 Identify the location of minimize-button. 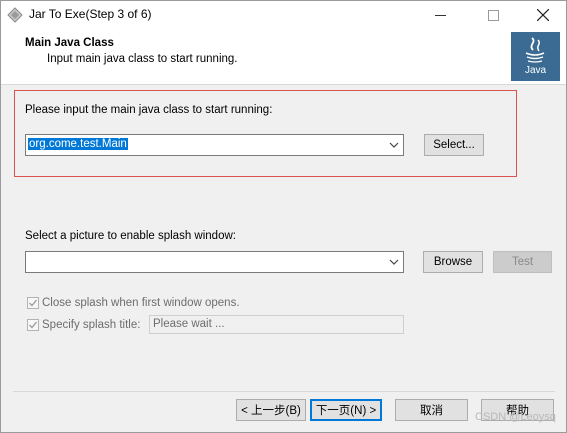
(440, 15).